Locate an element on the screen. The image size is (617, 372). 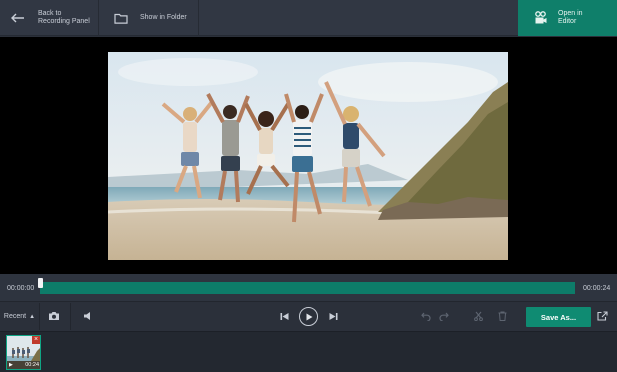
show-in-folder-label: Show in Folder is located at coordinates (163, 17).